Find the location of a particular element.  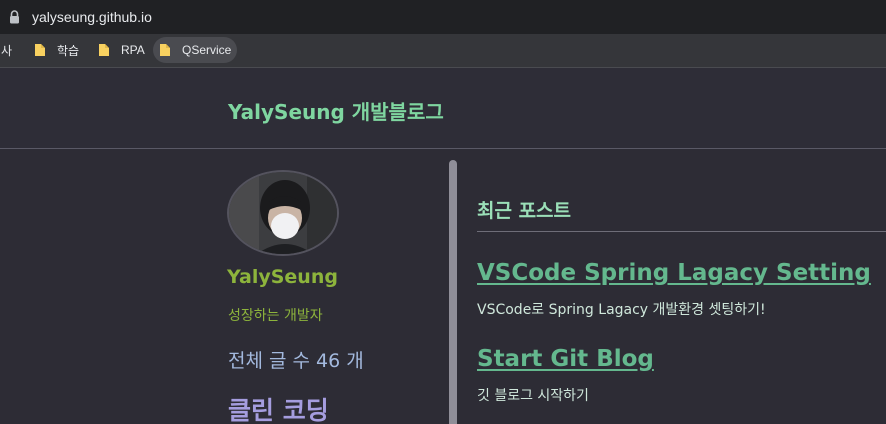

bookmark-label: QService is located at coordinates (207, 50).